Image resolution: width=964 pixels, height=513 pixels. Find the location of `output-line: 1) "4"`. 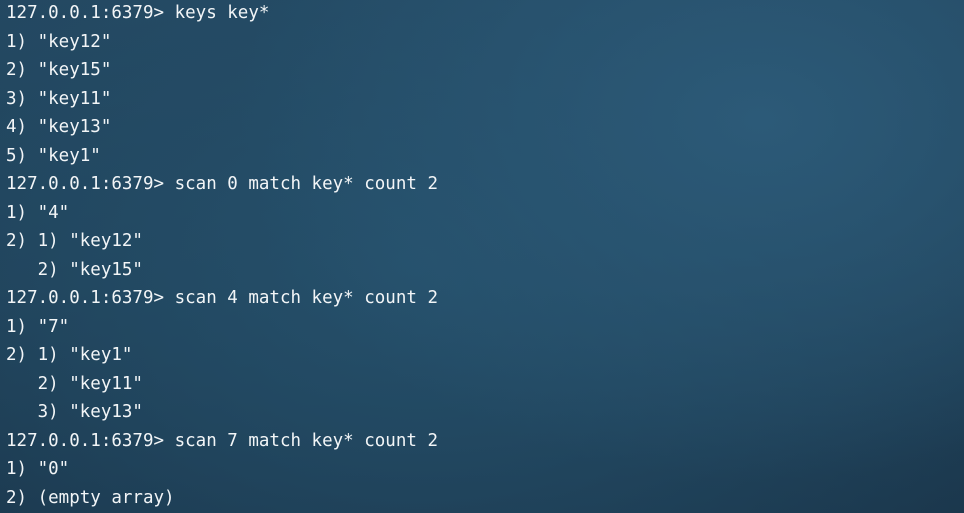

output-line: 1) "4" is located at coordinates (38, 212).